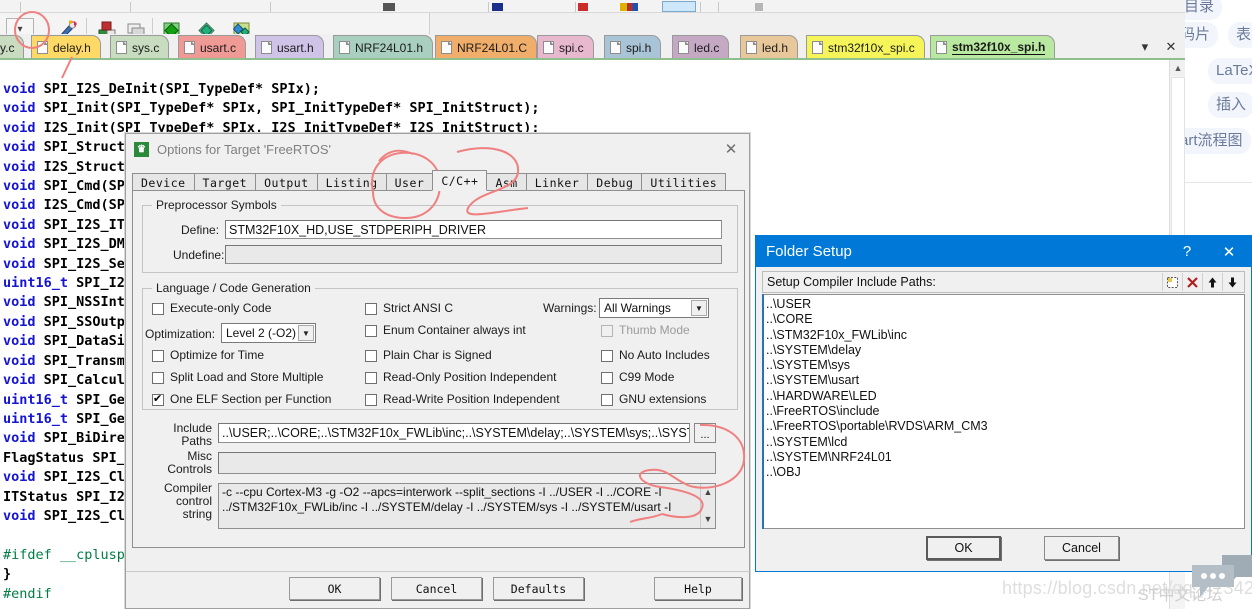  I want to click on options-defaults-button: Defaults, so click(538, 588).